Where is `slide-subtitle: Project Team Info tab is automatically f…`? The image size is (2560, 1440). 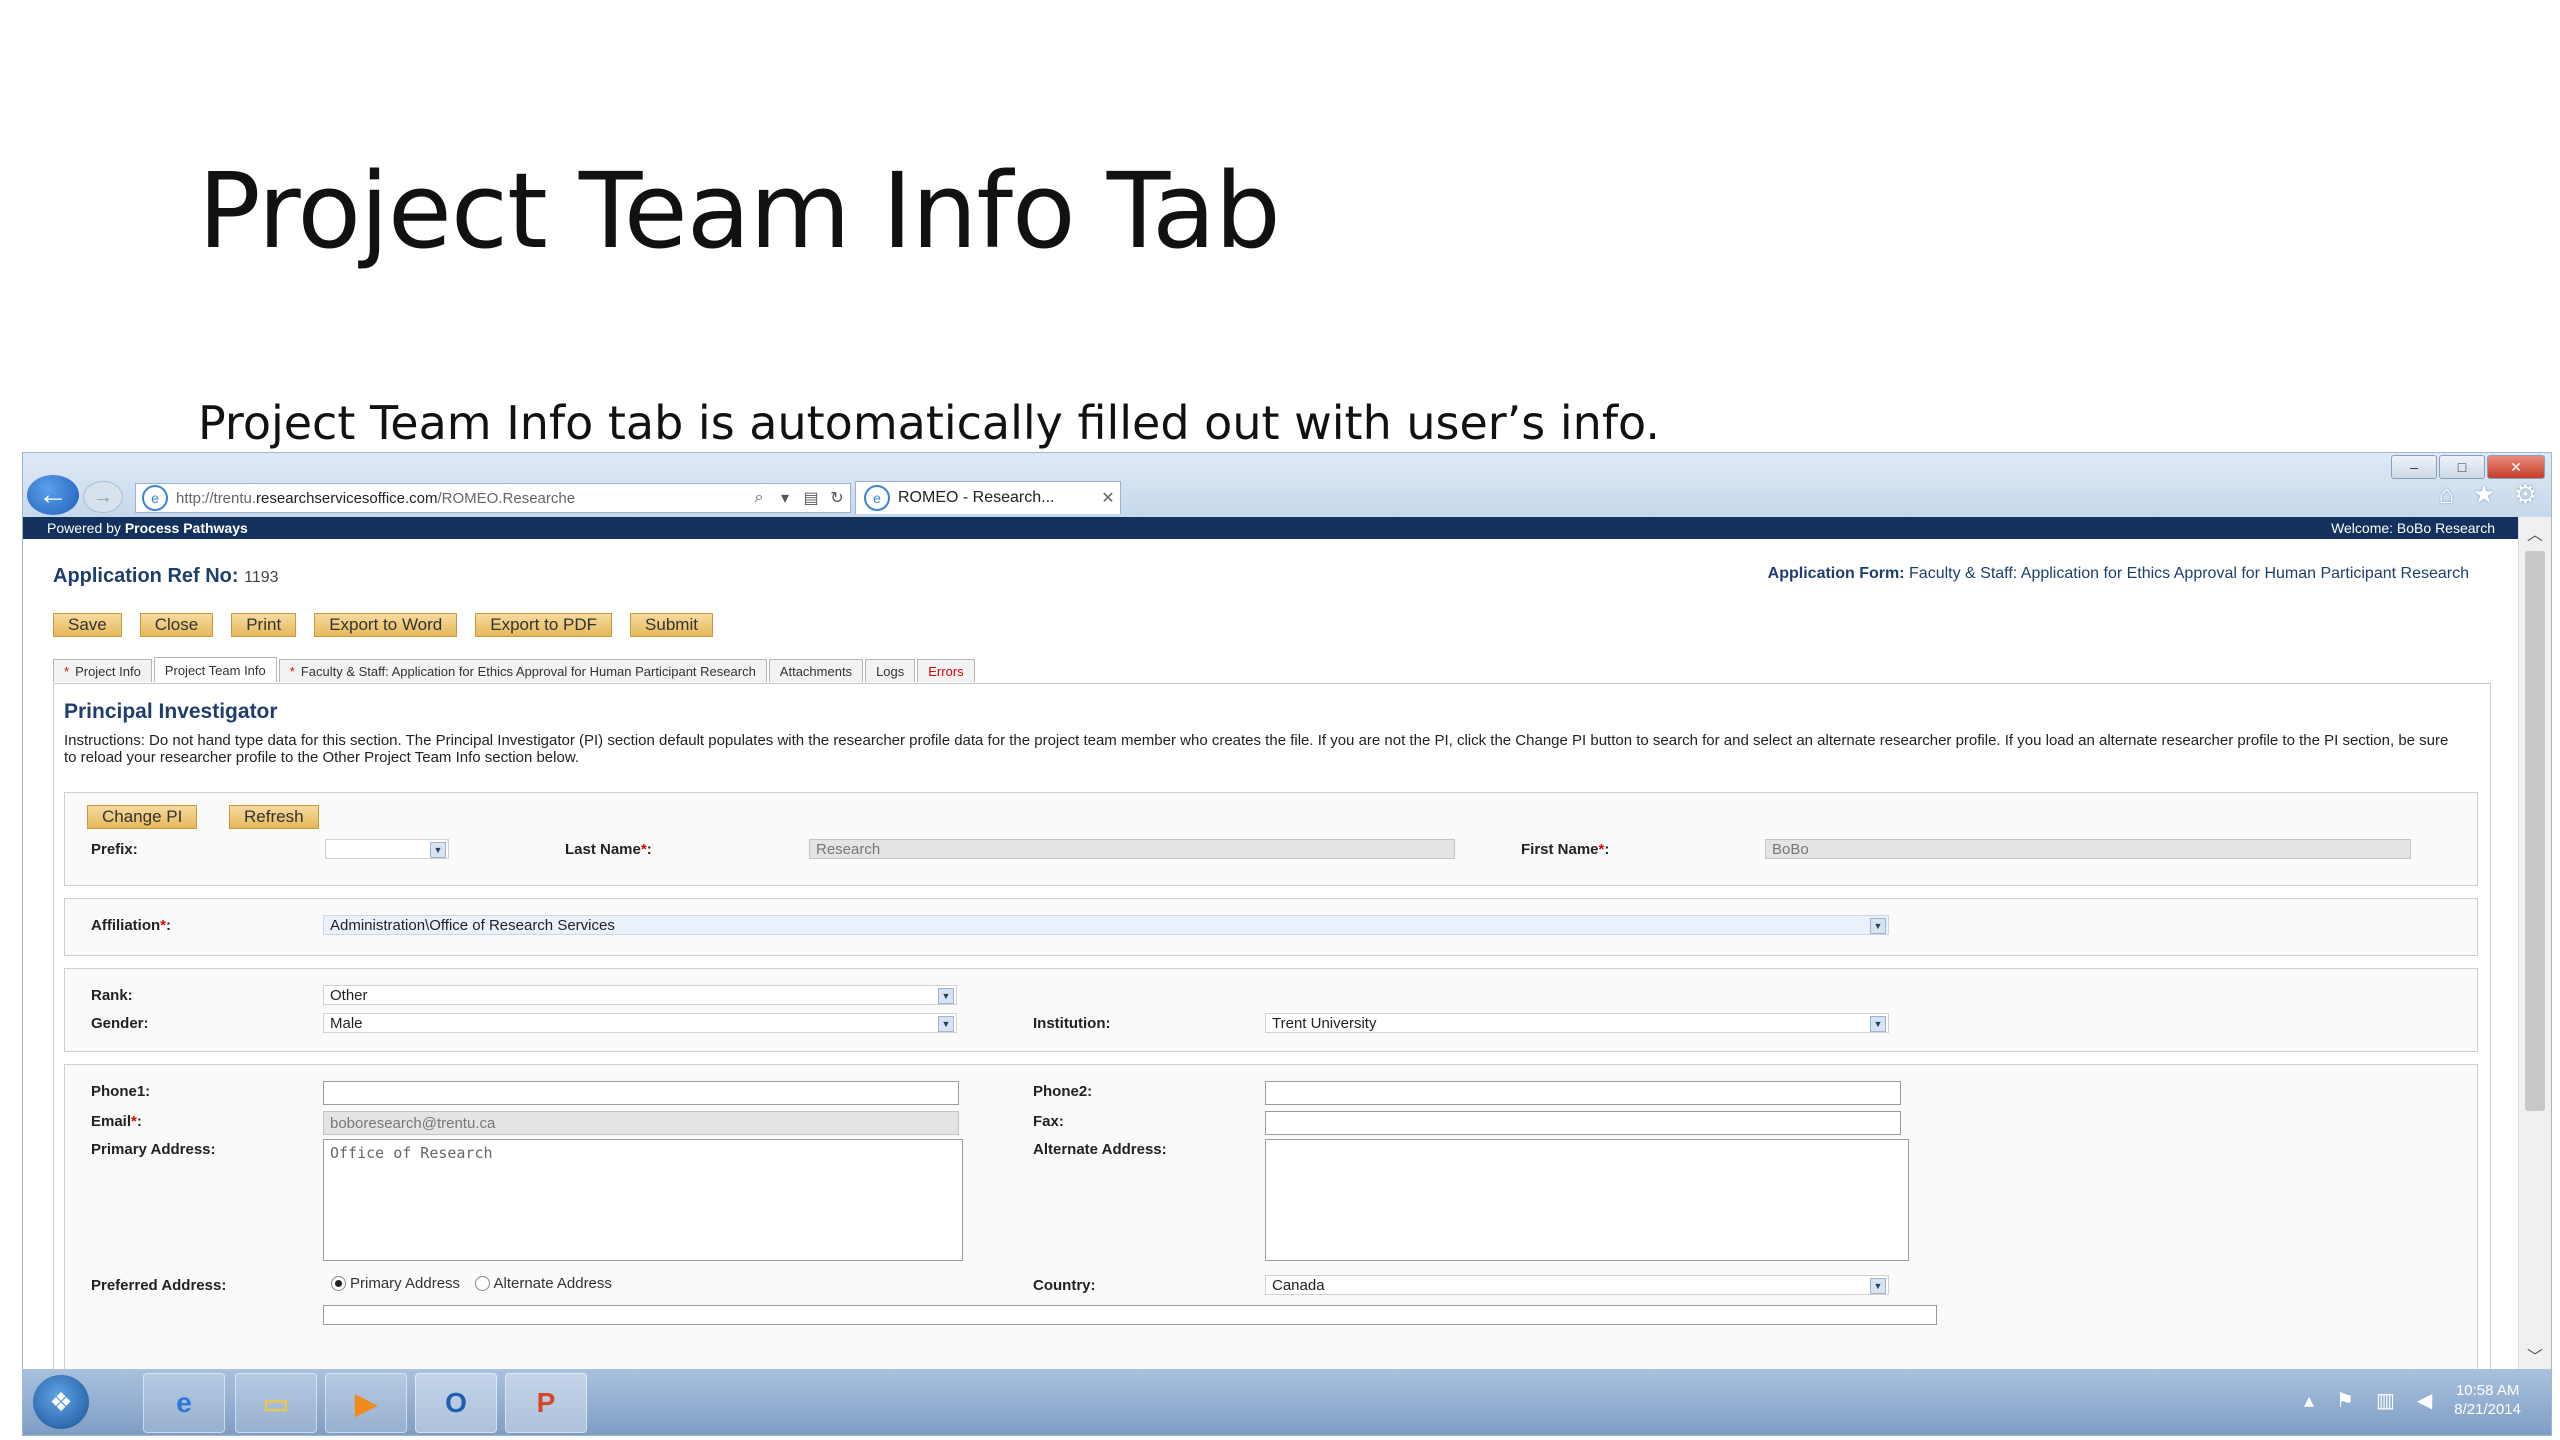 slide-subtitle: Project Team Info tab is automatically f… is located at coordinates (929, 423).